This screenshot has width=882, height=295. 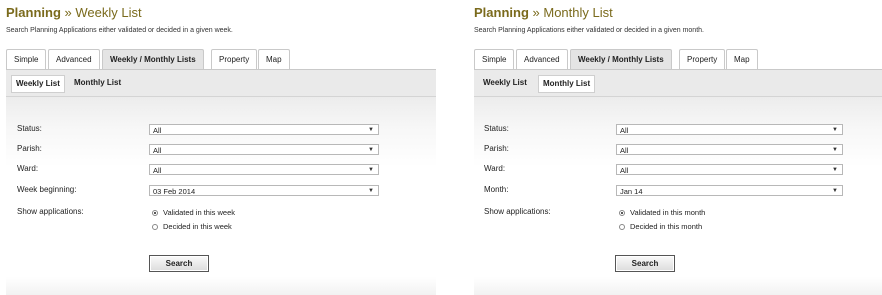 I want to click on page-title: Planning » Weekly List, so click(x=74, y=12).